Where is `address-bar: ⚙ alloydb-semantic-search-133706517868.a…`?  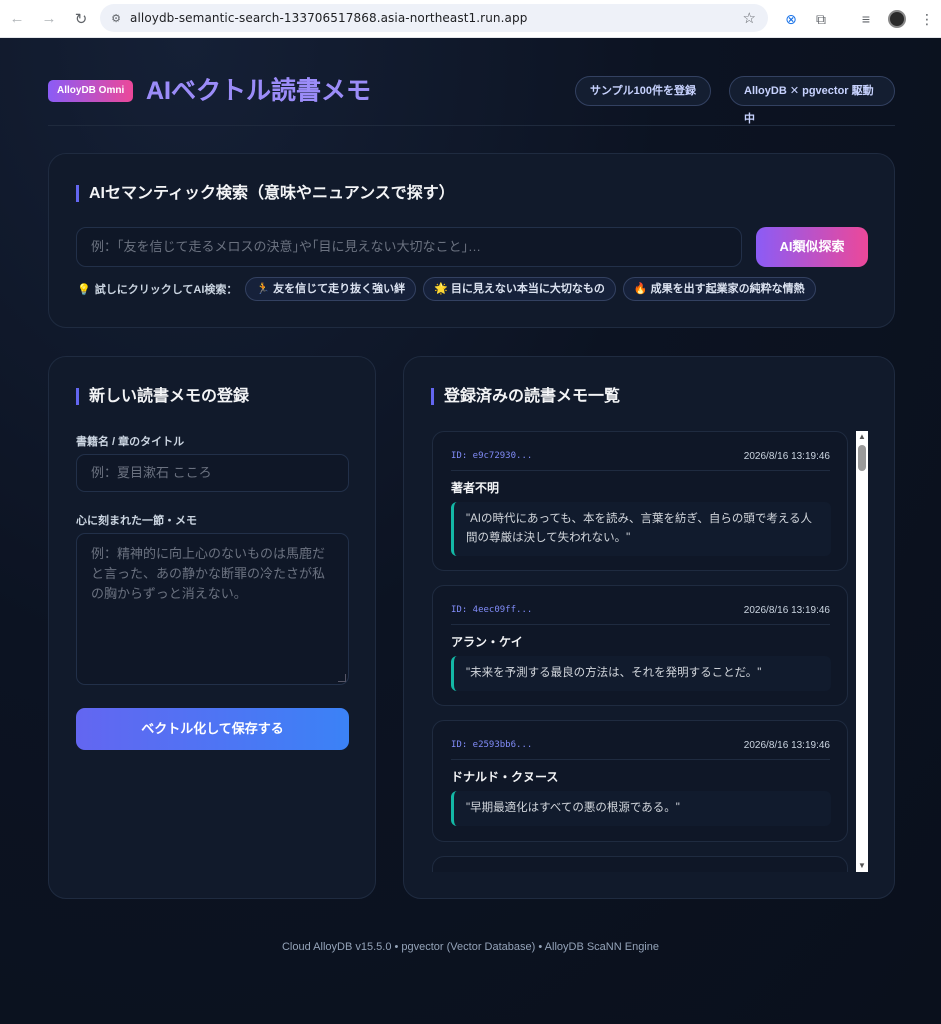
address-bar: ⚙ alloydb-semantic-search-133706517868.a… is located at coordinates (434, 18).